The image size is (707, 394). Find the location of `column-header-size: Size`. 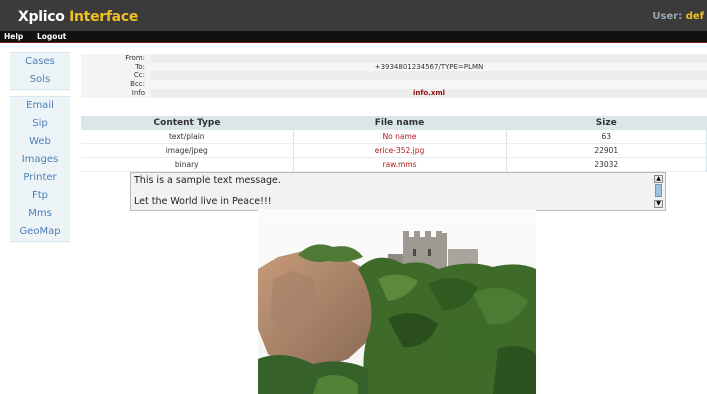

column-header-size: Size is located at coordinates (606, 123).